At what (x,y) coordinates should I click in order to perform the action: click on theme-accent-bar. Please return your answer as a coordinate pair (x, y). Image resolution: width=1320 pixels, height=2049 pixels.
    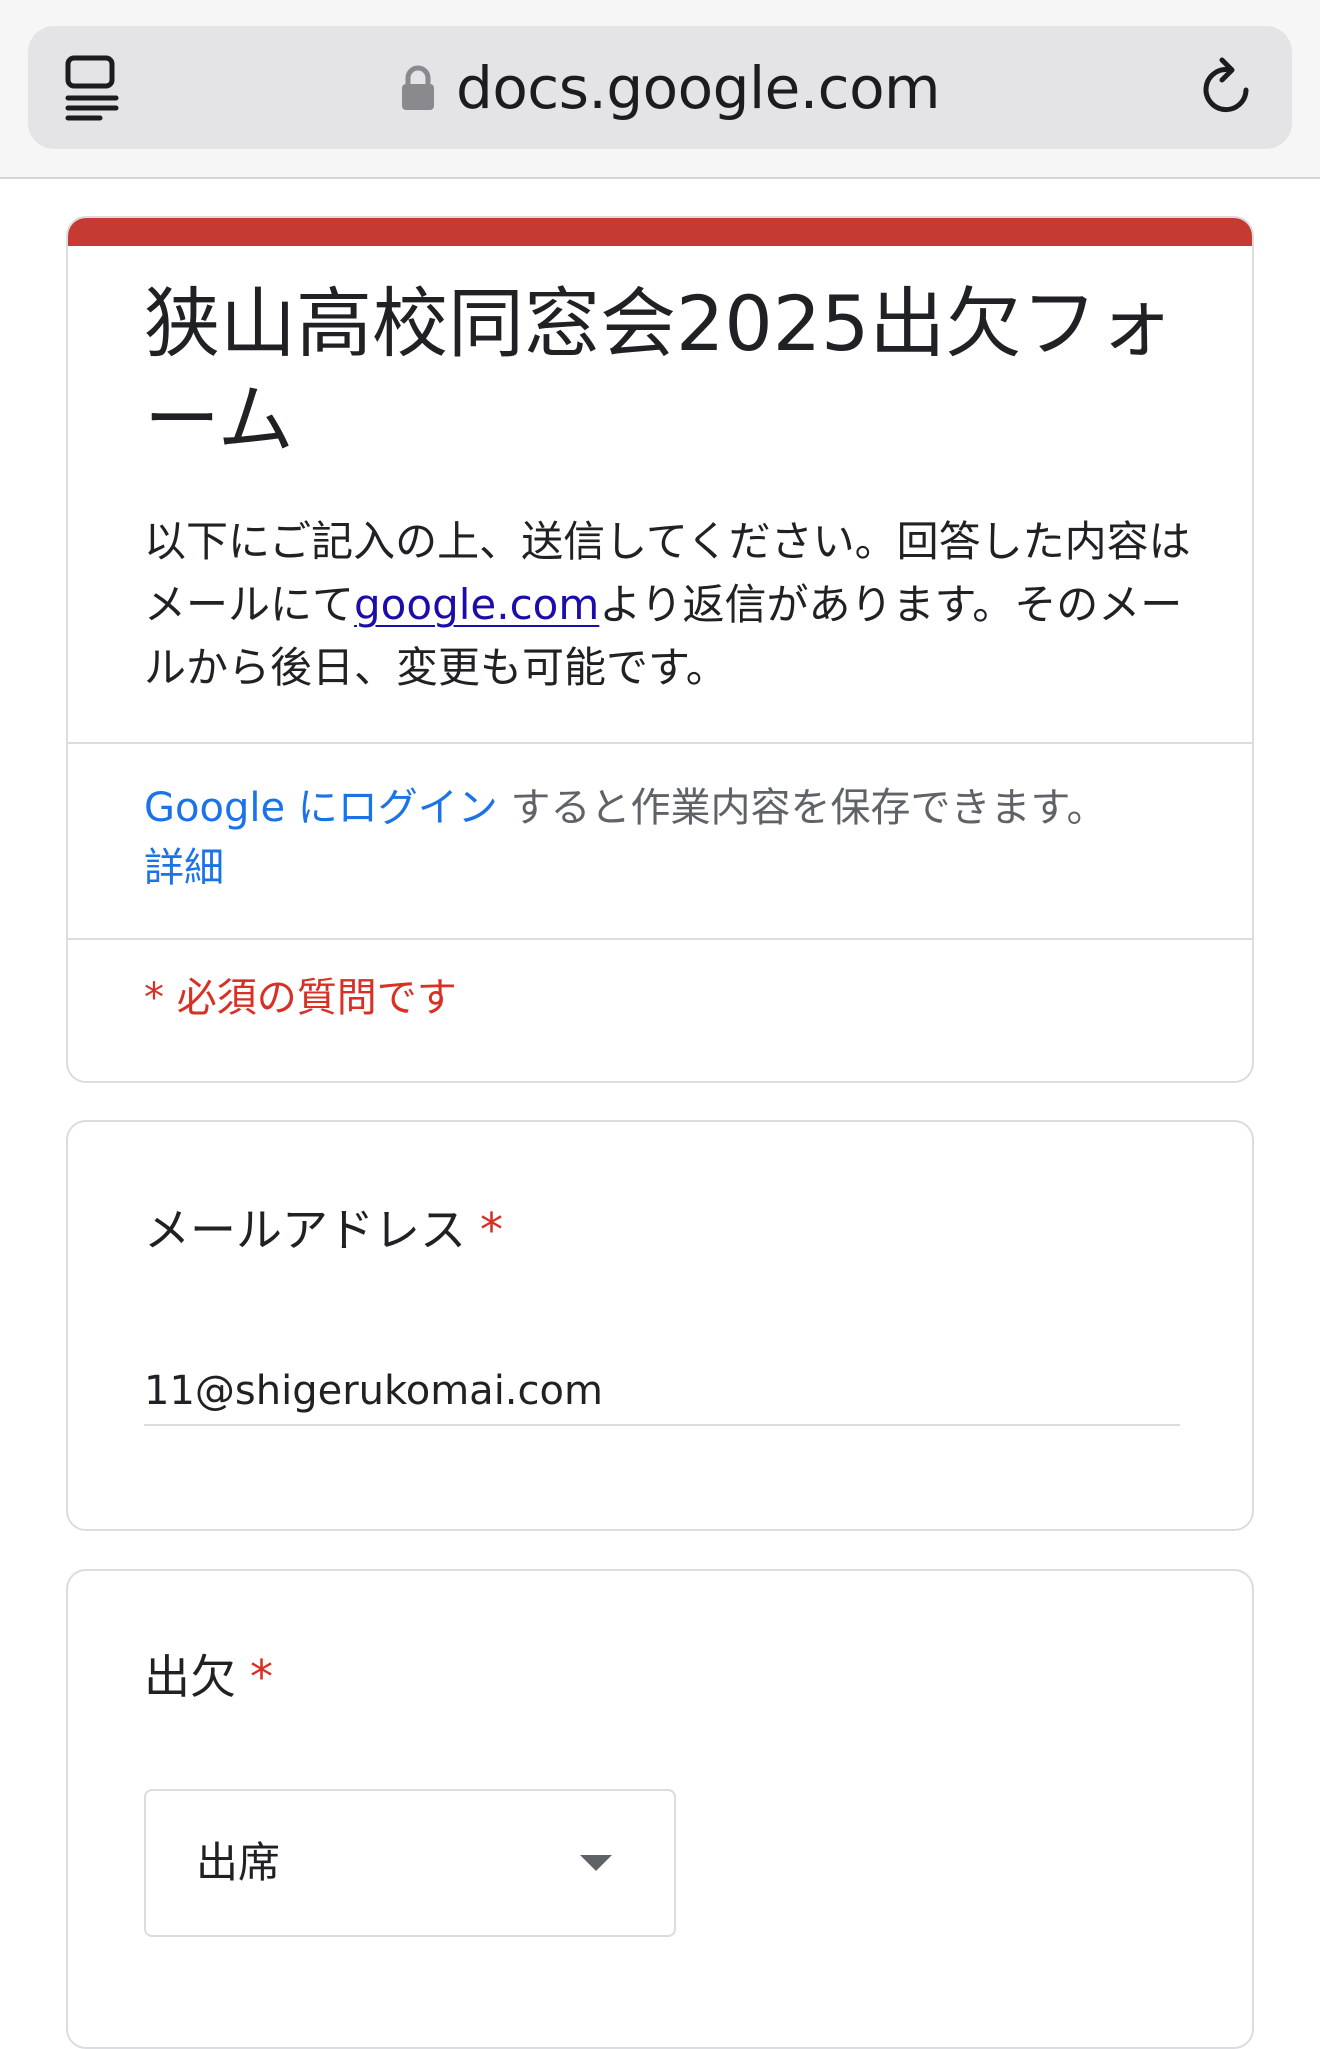
    Looking at the image, I should click on (660, 232).